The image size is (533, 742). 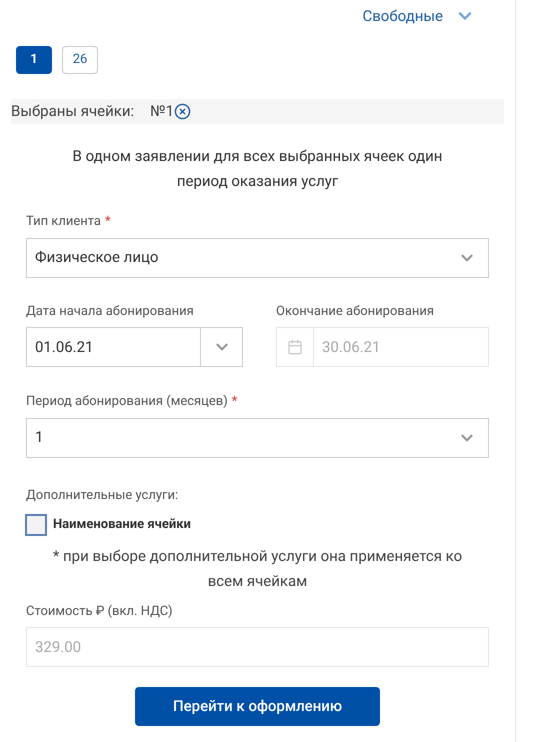 I want to click on field-label: Тип клиента, so click(x=63, y=222).